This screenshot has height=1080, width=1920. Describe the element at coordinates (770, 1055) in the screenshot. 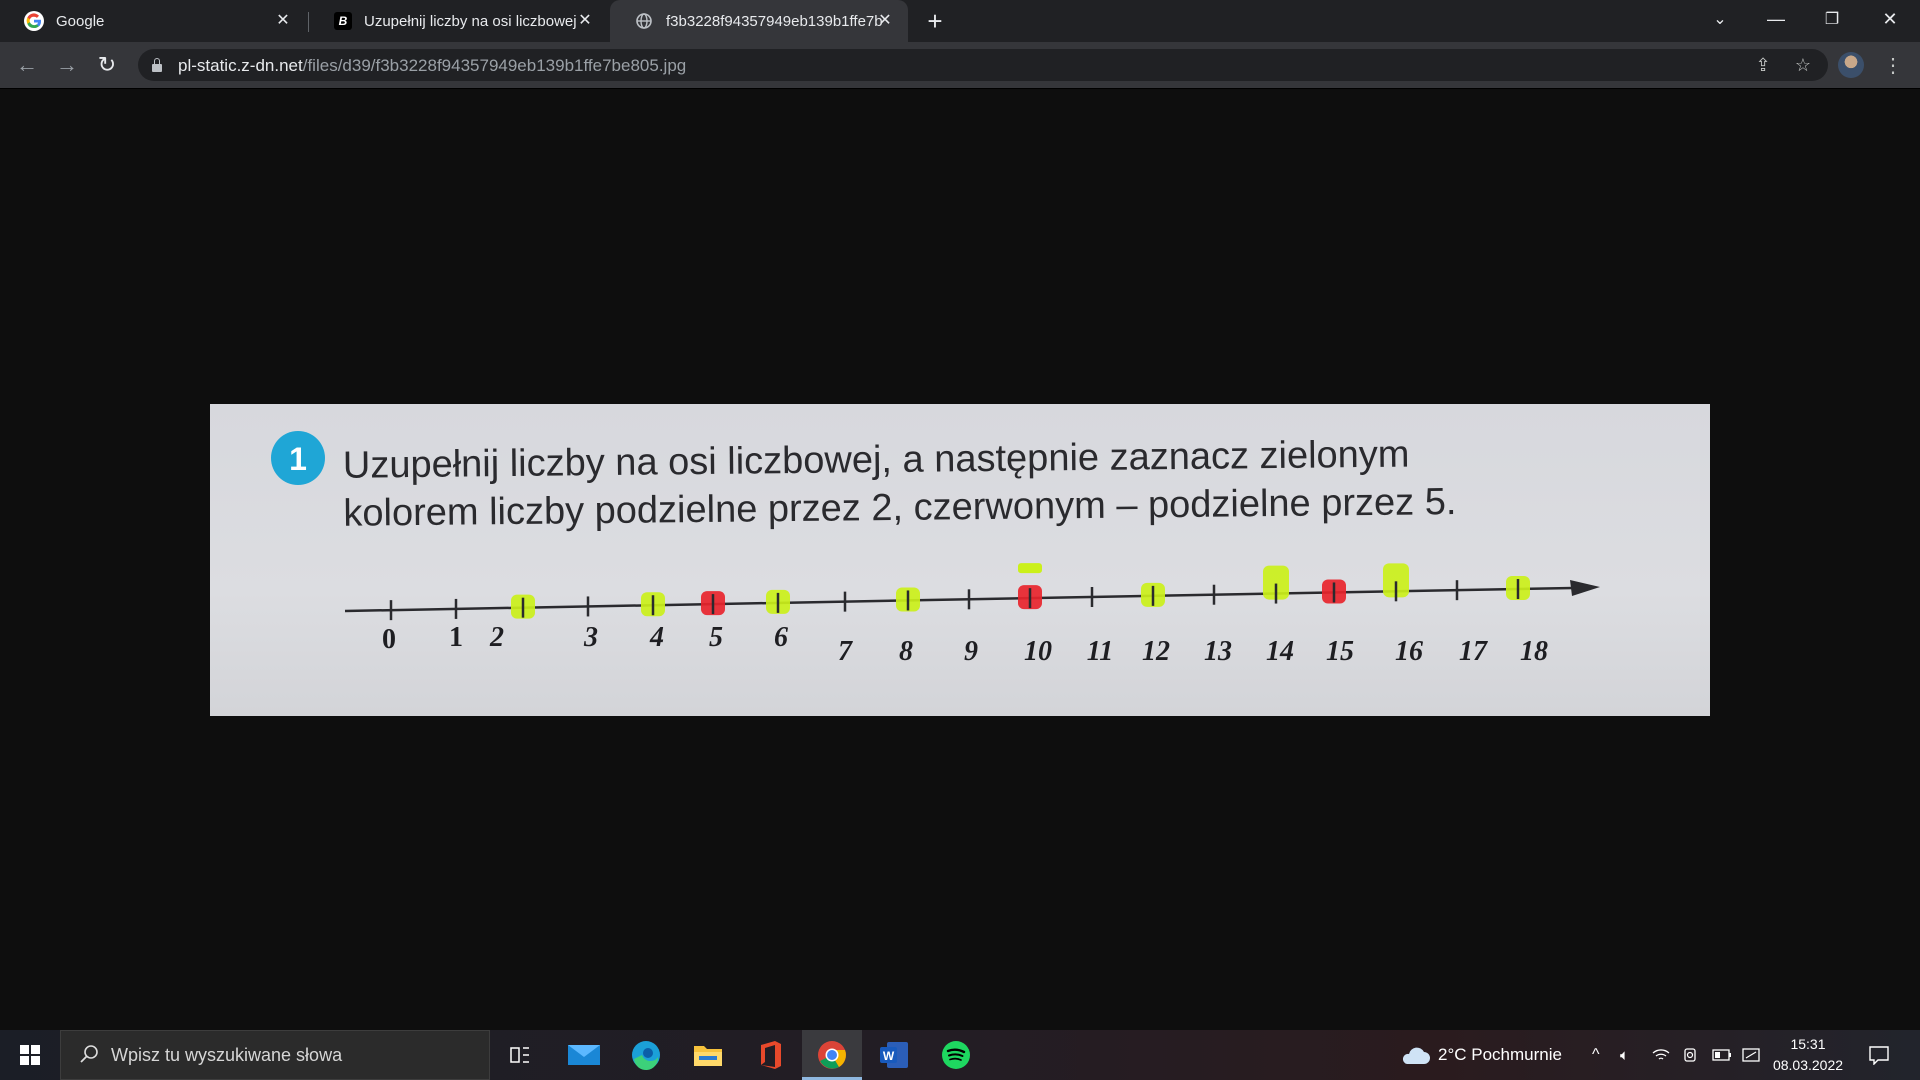

I see `office-icon` at that location.